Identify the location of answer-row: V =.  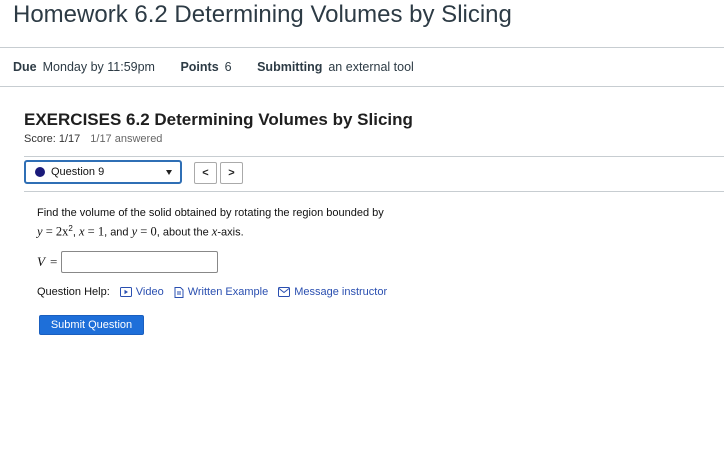
(128, 262).